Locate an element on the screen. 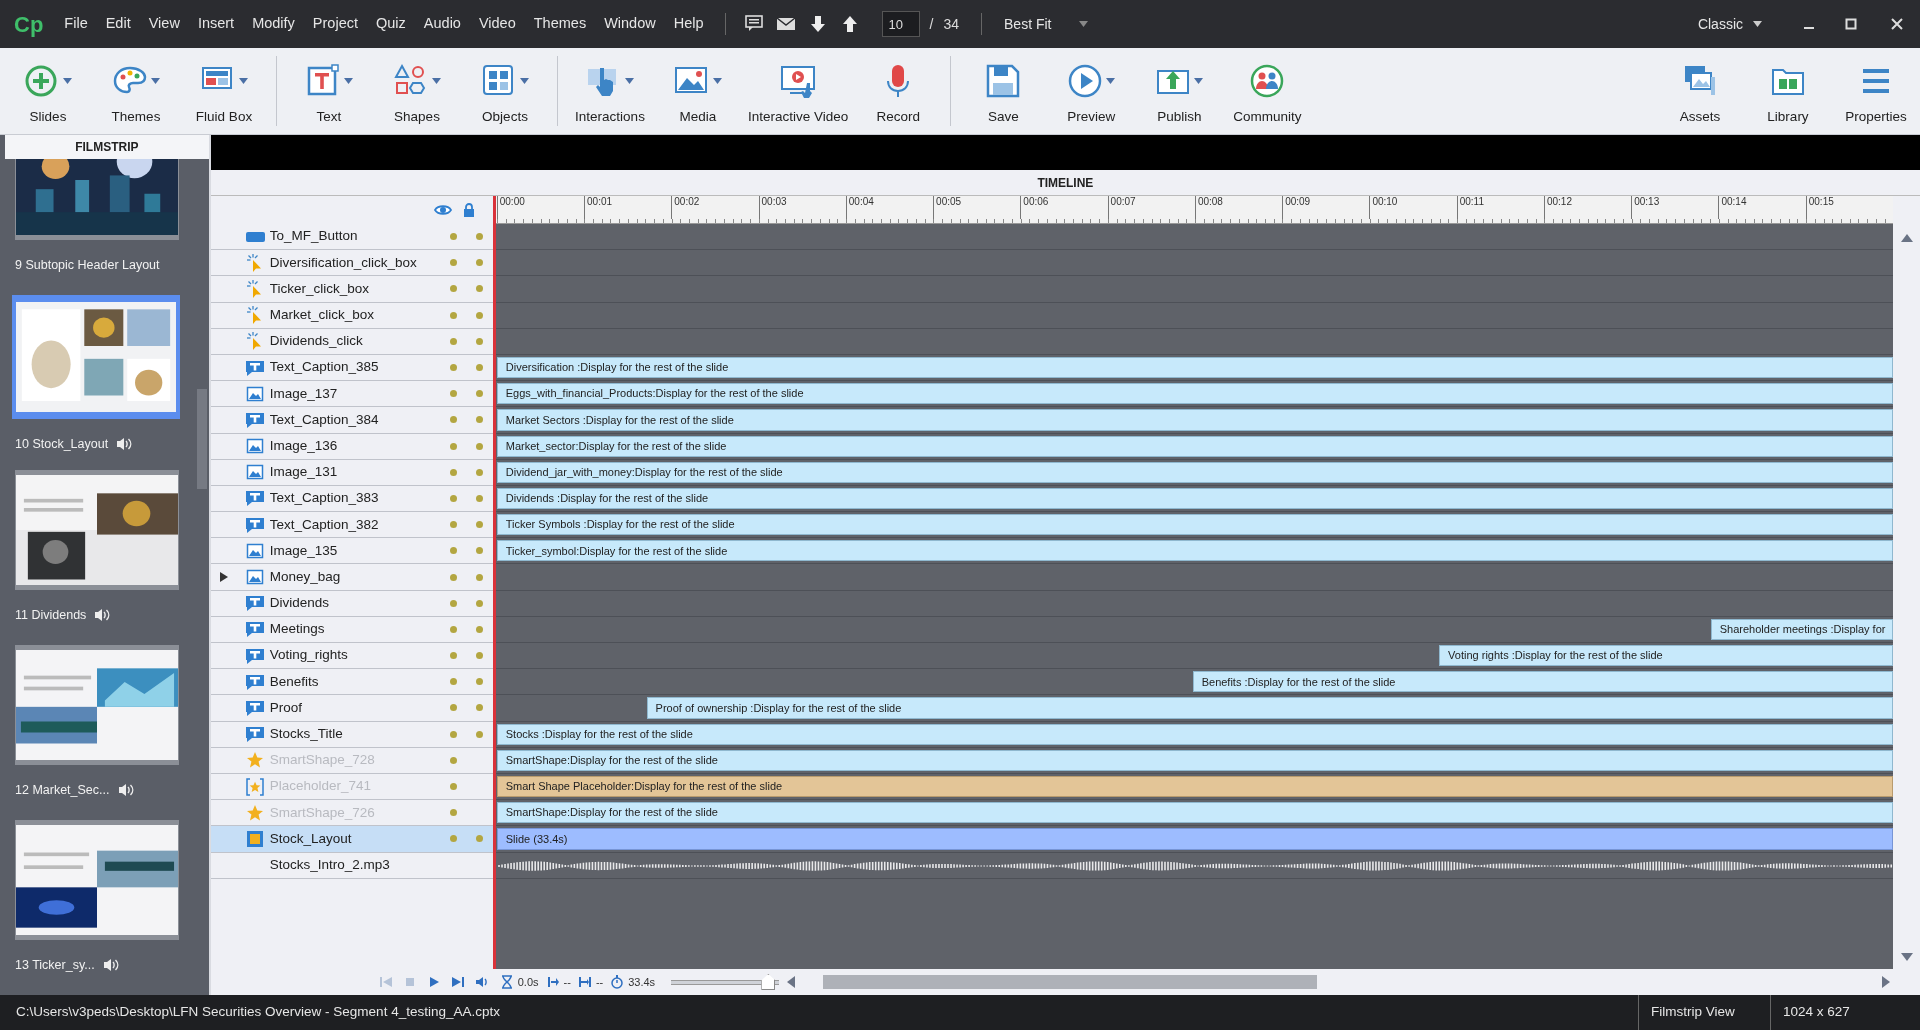 This screenshot has height=1030, width=1920. stopwatch-icon is located at coordinates (617, 982).